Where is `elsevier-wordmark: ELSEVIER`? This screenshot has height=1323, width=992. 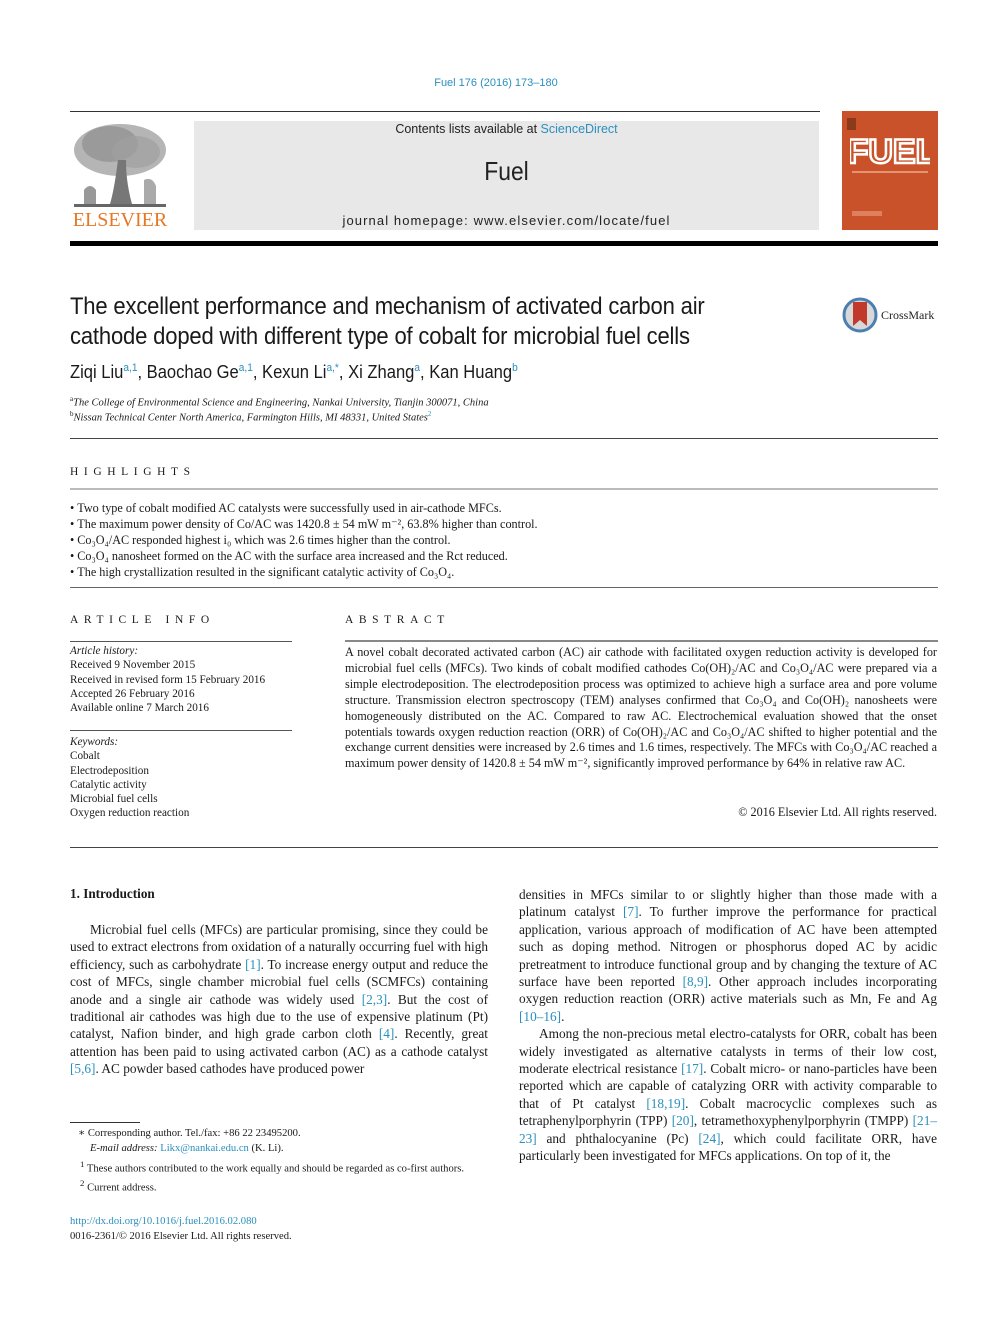 elsevier-wordmark: ELSEVIER is located at coordinates (120, 220).